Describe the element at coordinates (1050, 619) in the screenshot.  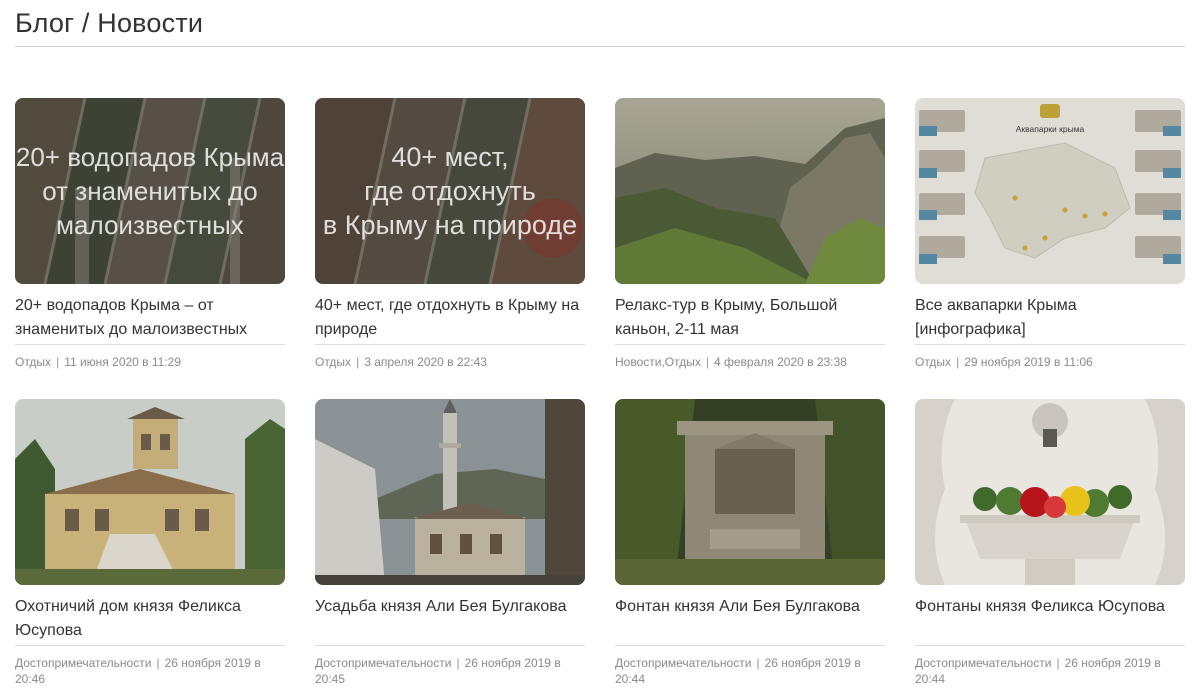
I see `post-title-link: Фонтаны князя Феликса Юсупова` at that location.